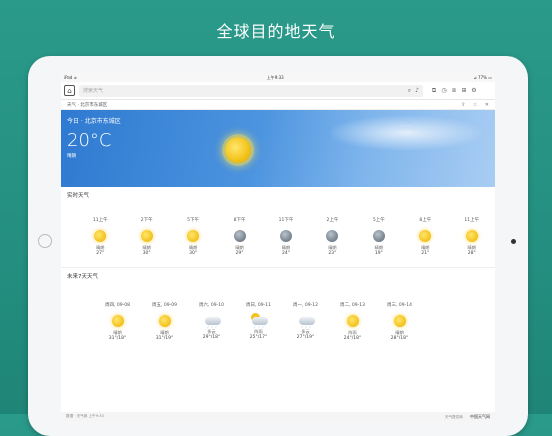 This screenshot has width=552, height=436. I want to click on hour-time: 5上午, so click(378, 220).